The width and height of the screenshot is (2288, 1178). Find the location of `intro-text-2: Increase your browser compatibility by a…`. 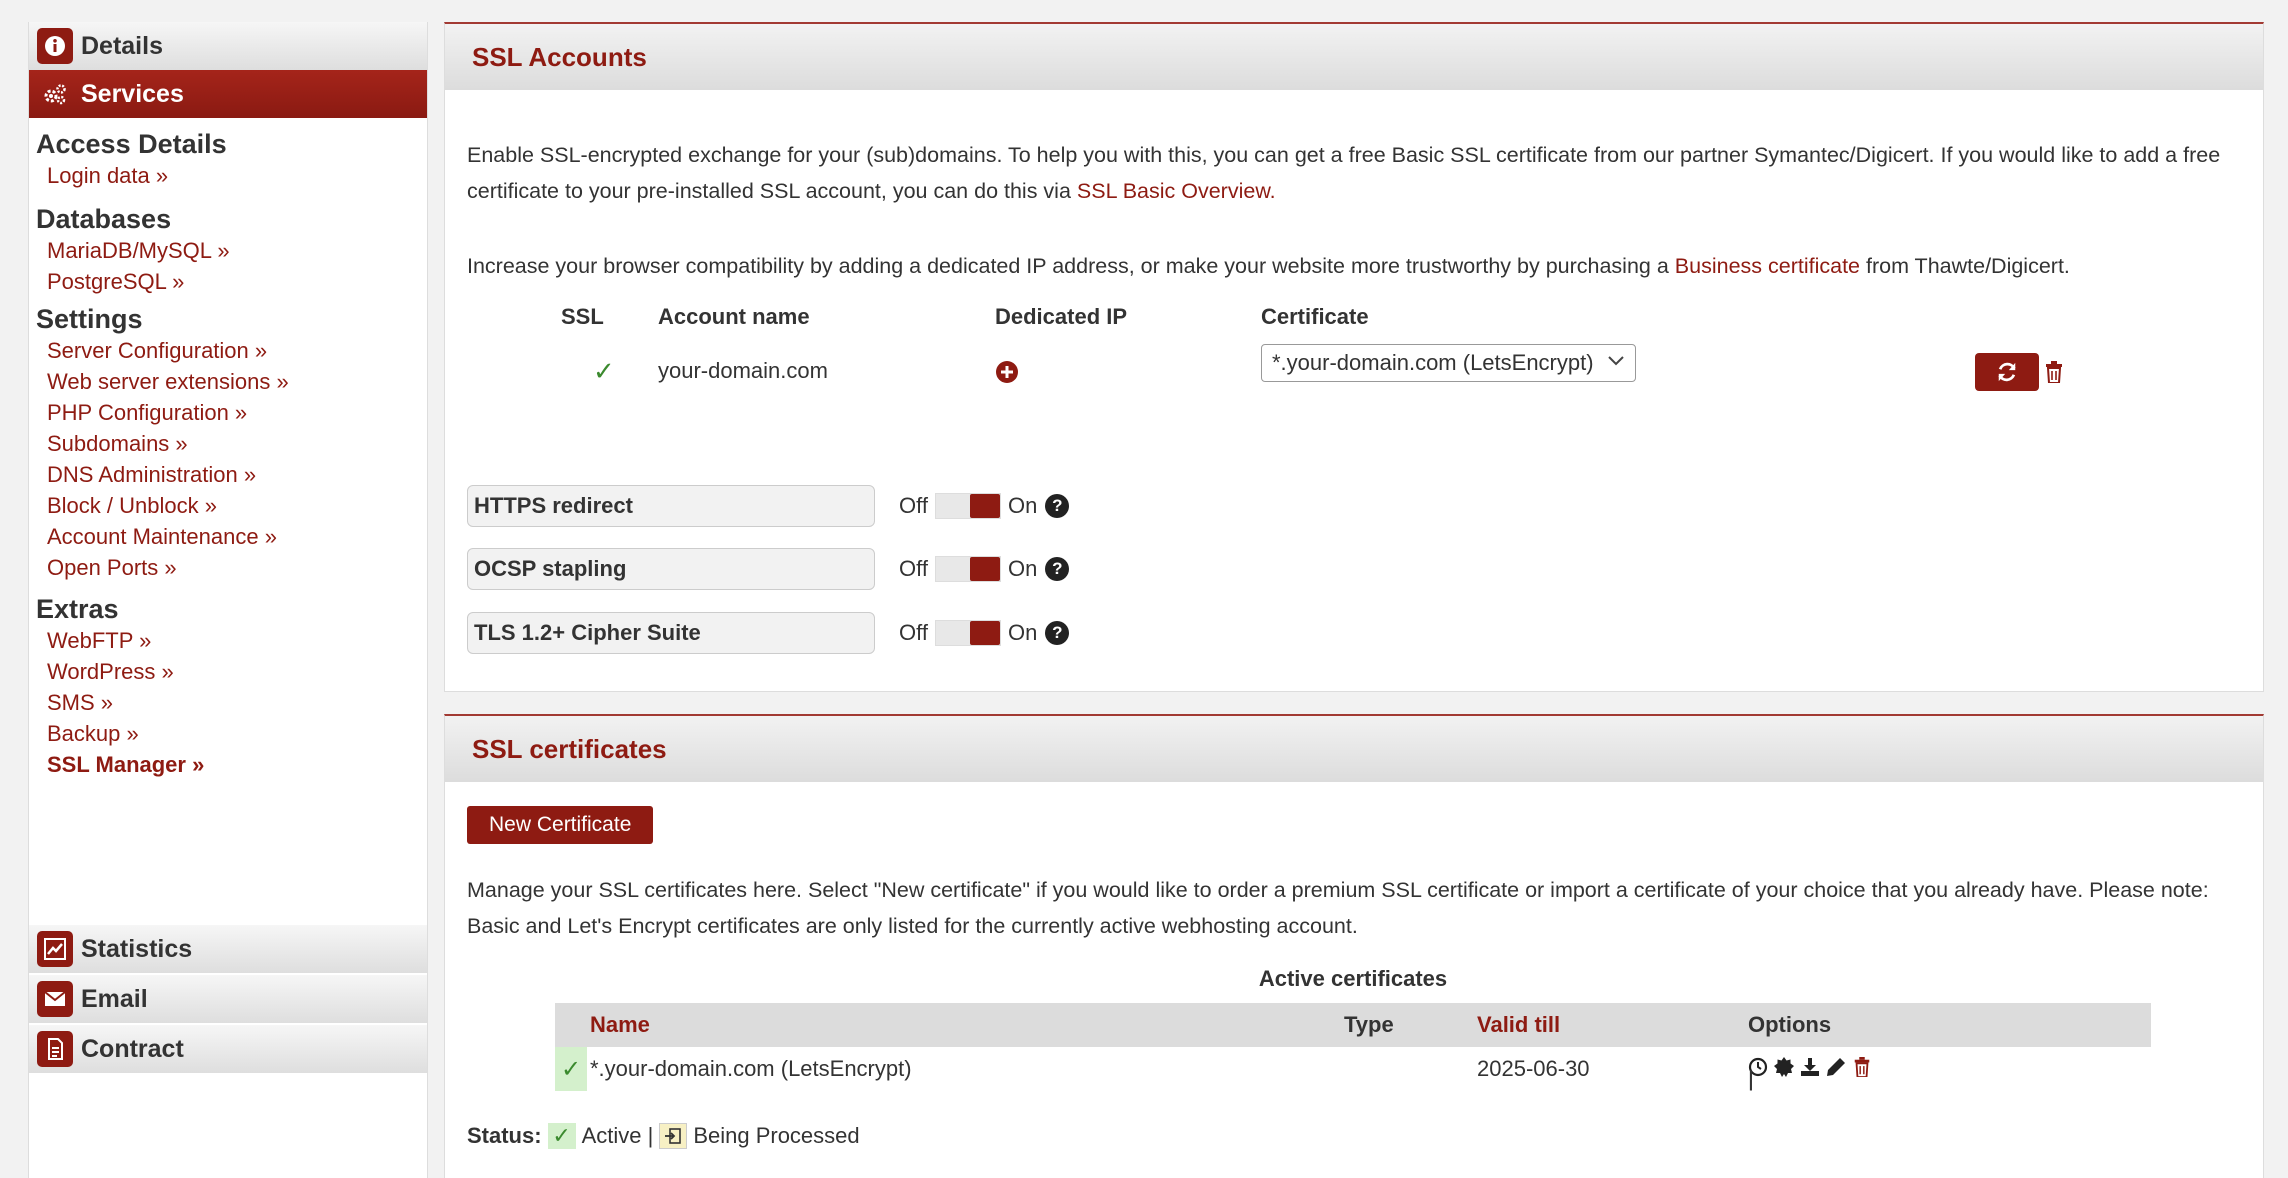

intro-text-2: Increase your browser compatibility by a… is located at coordinates (1071, 266).